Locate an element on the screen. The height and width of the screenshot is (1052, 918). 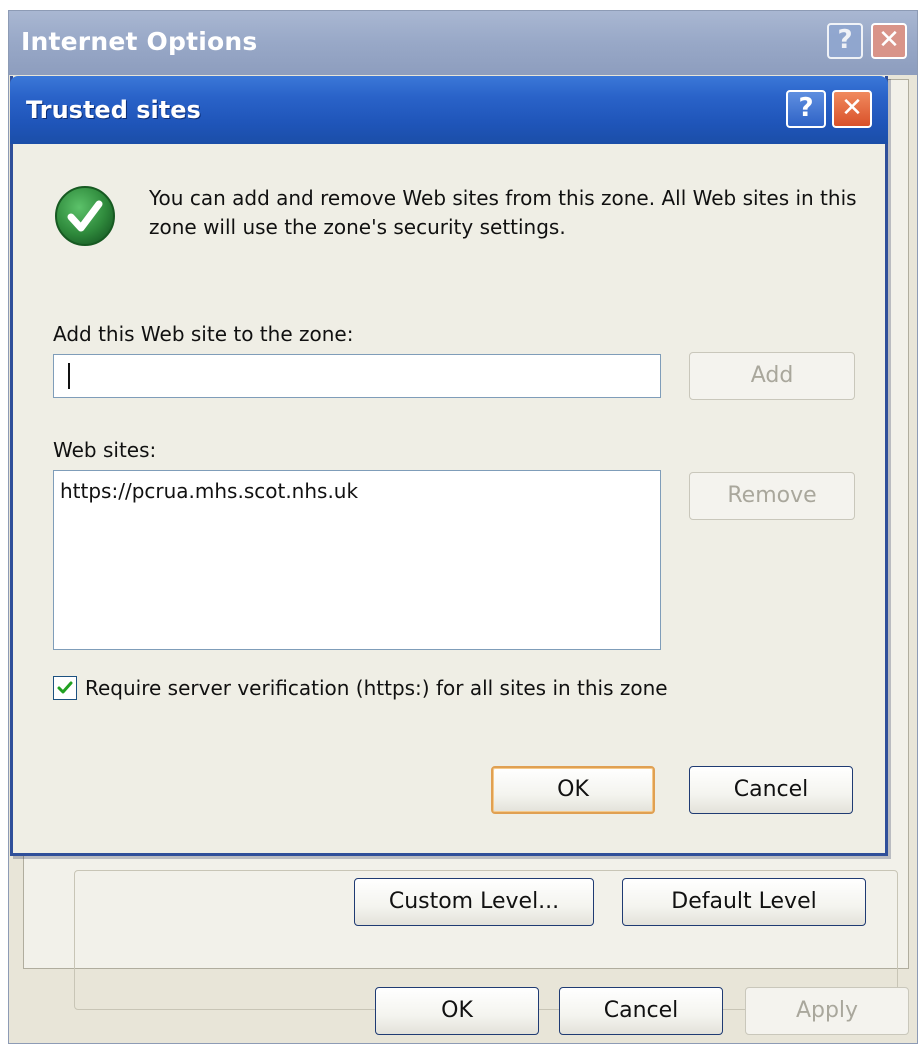
web-sites-label: Web sites: is located at coordinates (105, 450).